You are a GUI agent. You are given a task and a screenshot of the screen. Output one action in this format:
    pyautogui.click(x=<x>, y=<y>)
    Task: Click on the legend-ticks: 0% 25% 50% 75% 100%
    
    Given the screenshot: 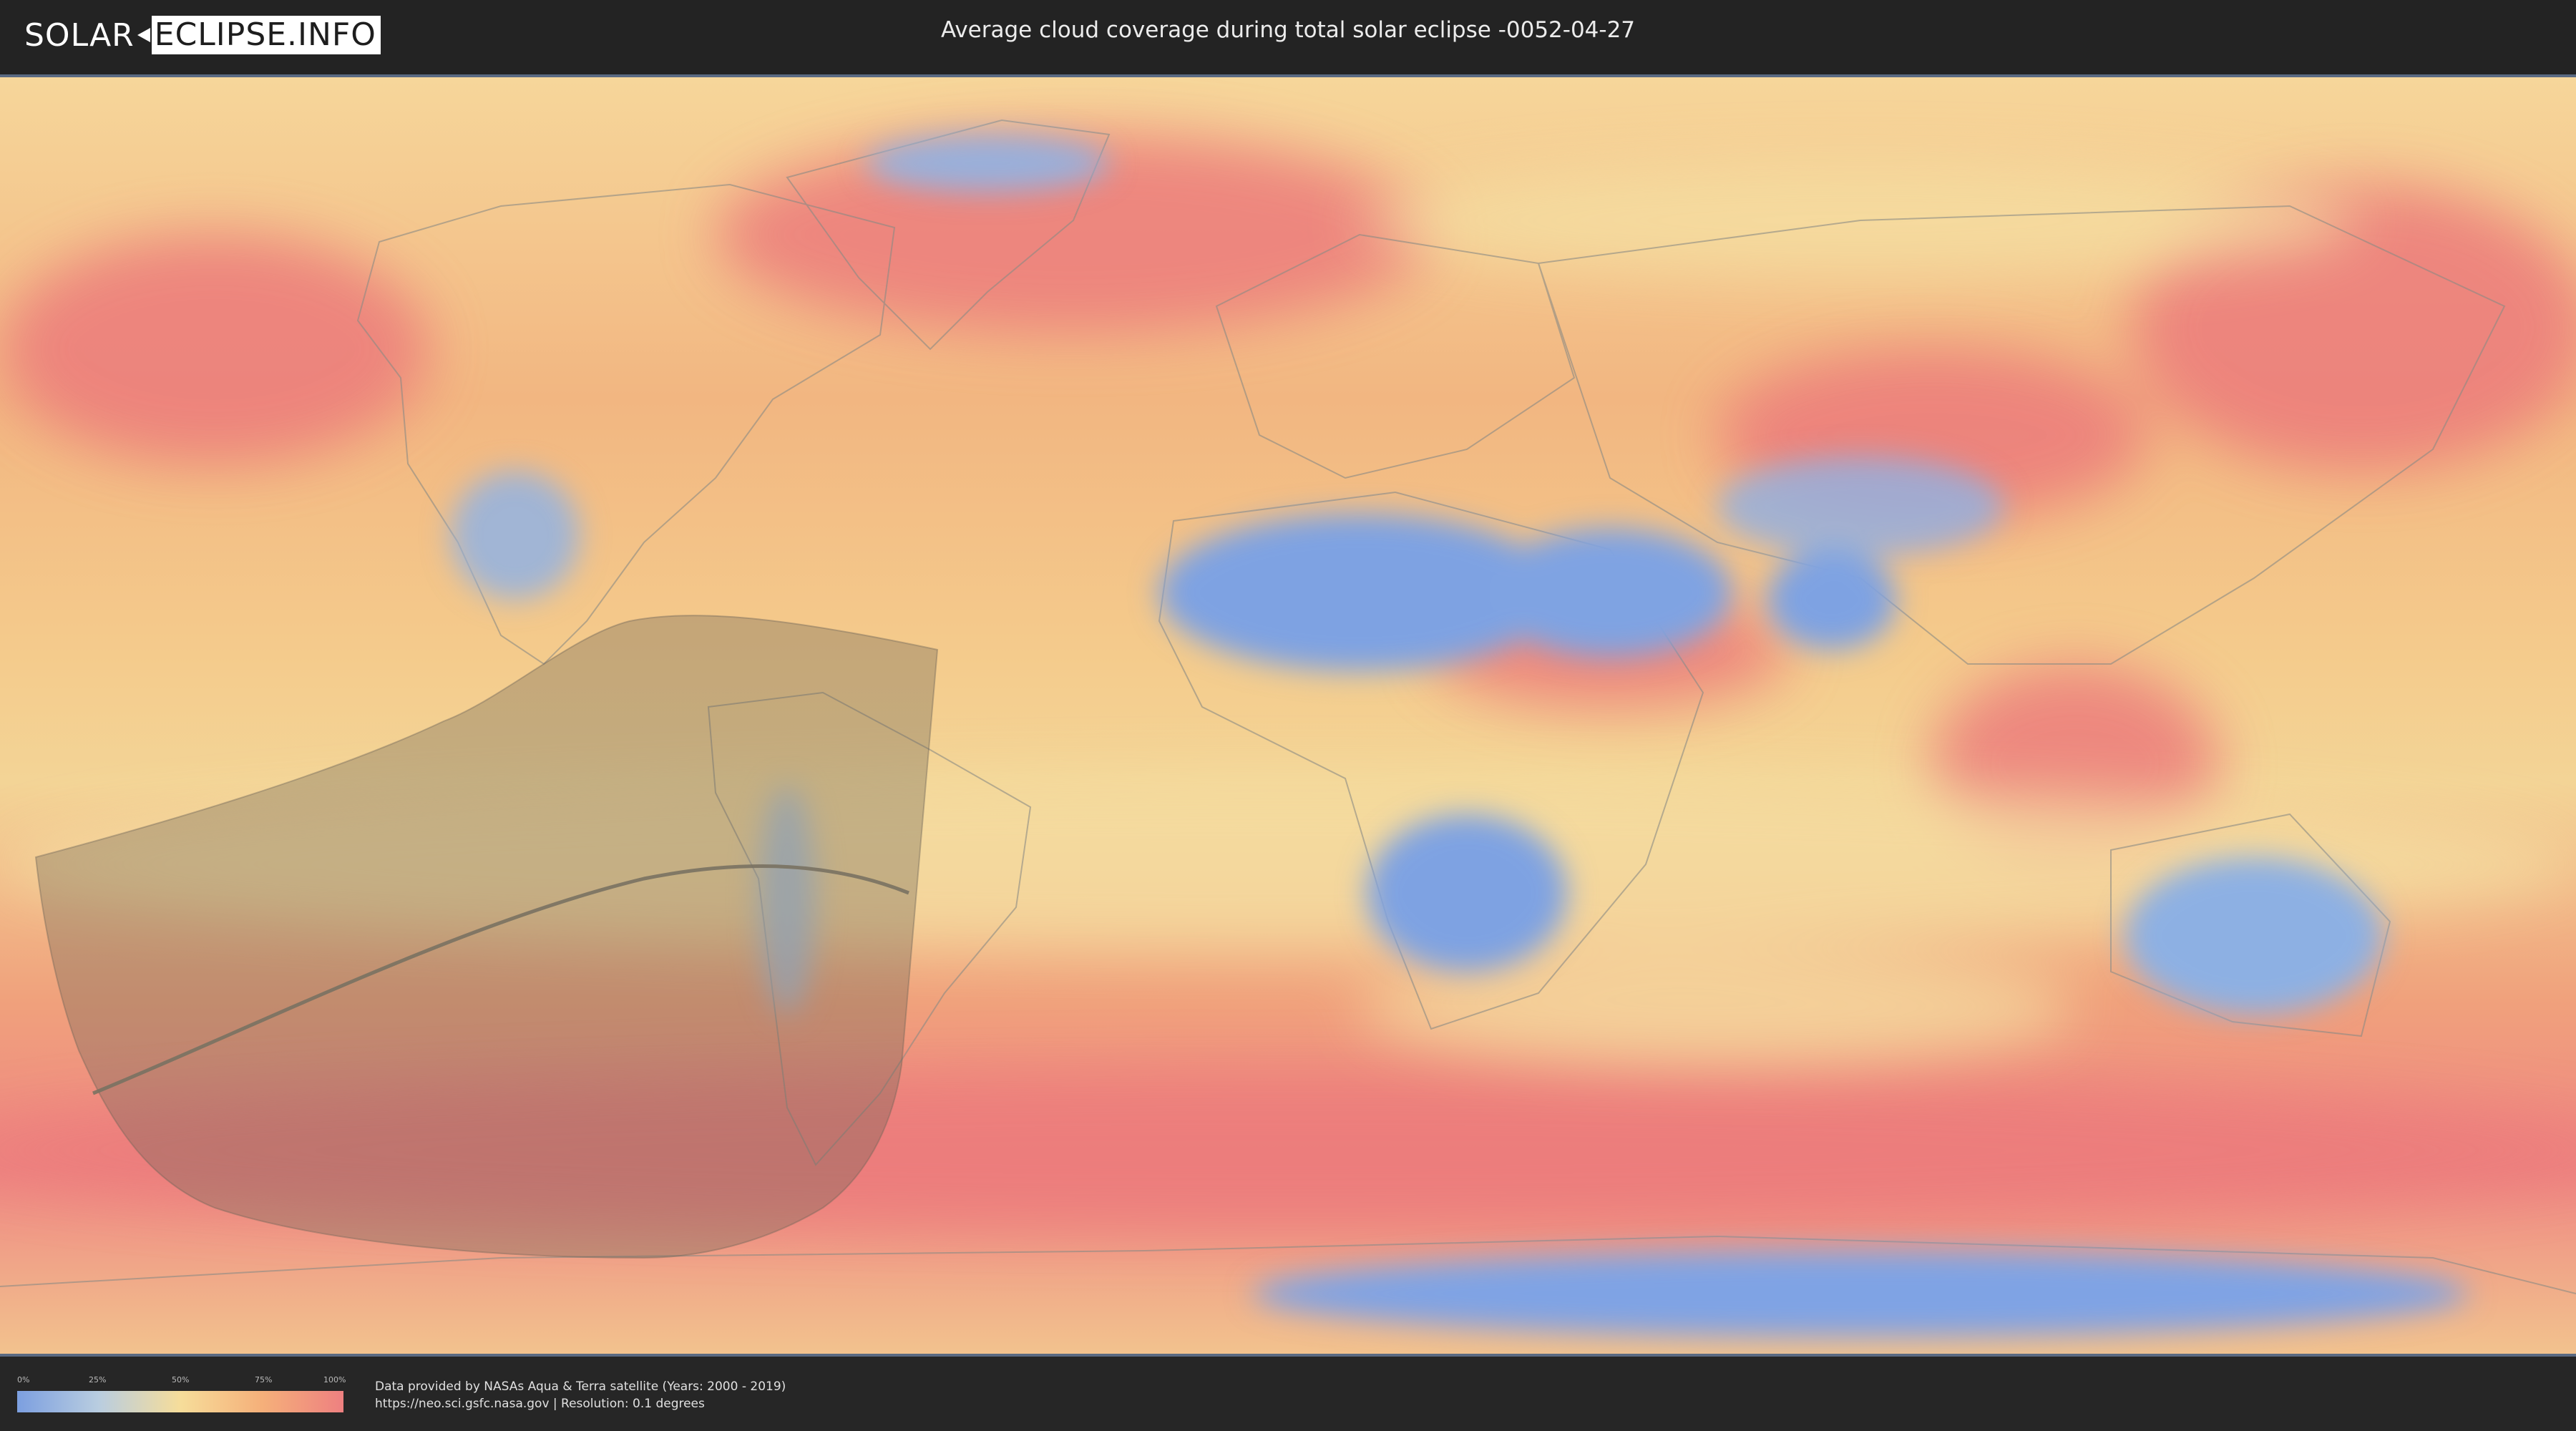 What is the action you would take?
    pyautogui.click(x=181, y=1380)
    